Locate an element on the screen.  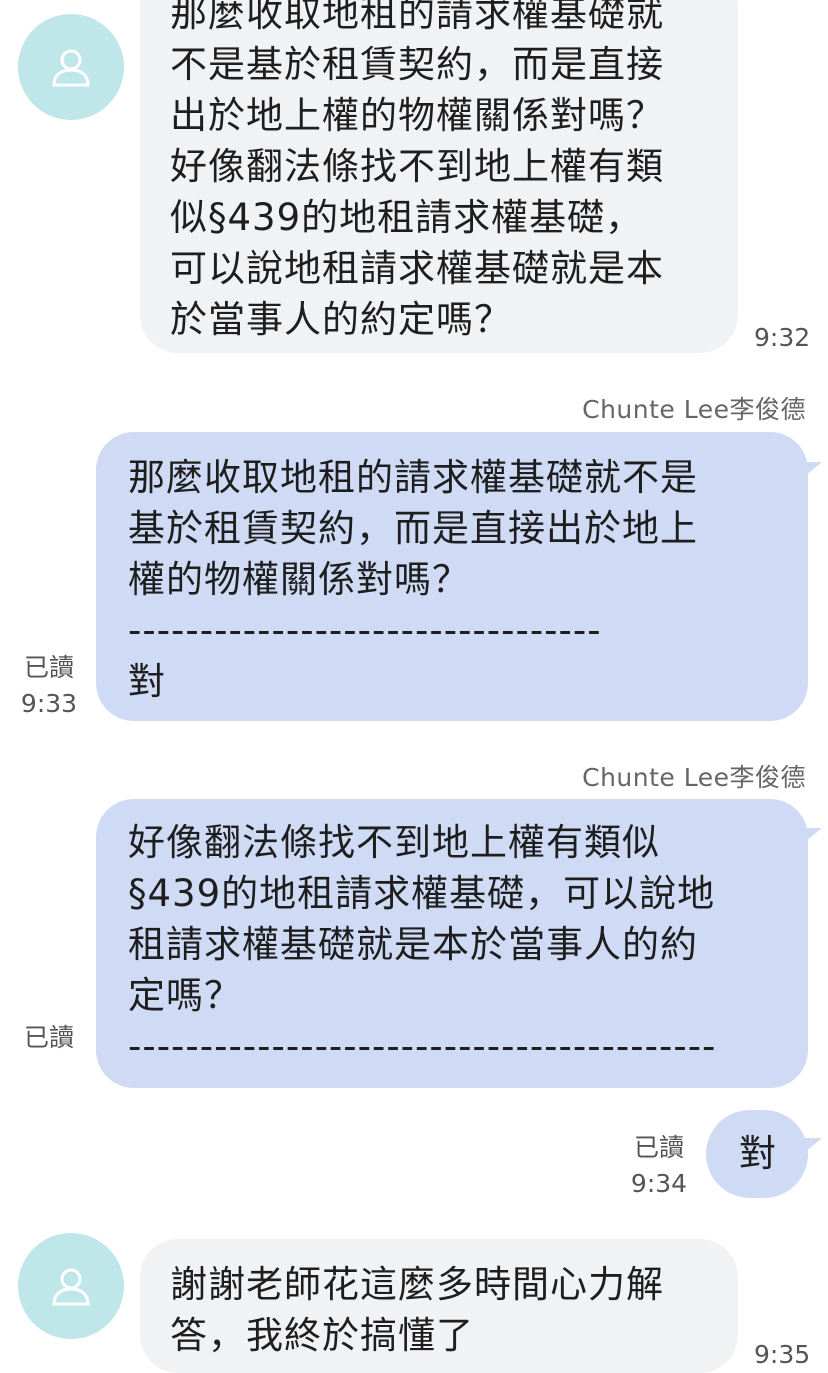
message-timestamp: 9:33 is located at coordinates (49, 703).